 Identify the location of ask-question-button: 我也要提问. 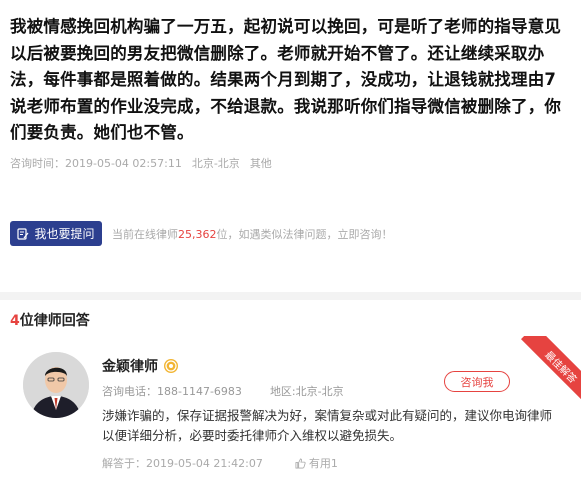
(56, 233).